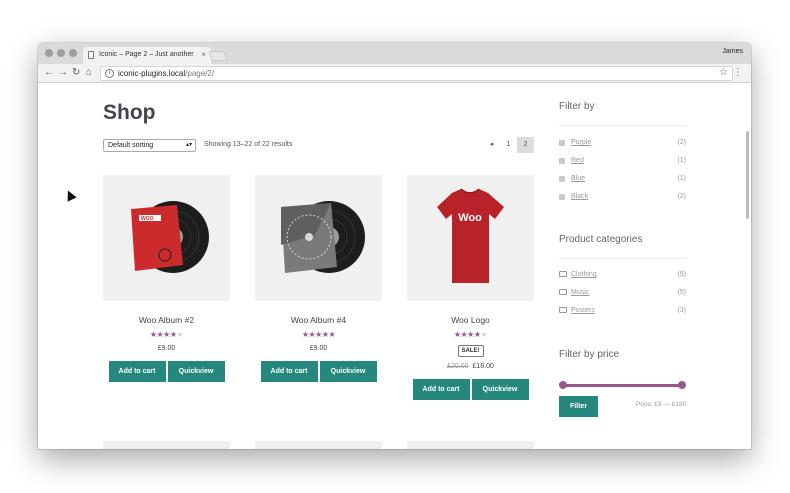 This screenshot has height=493, width=790. Describe the element at coordinates (109, 73) in the screenshot. I see `info-icon: i` at that location.